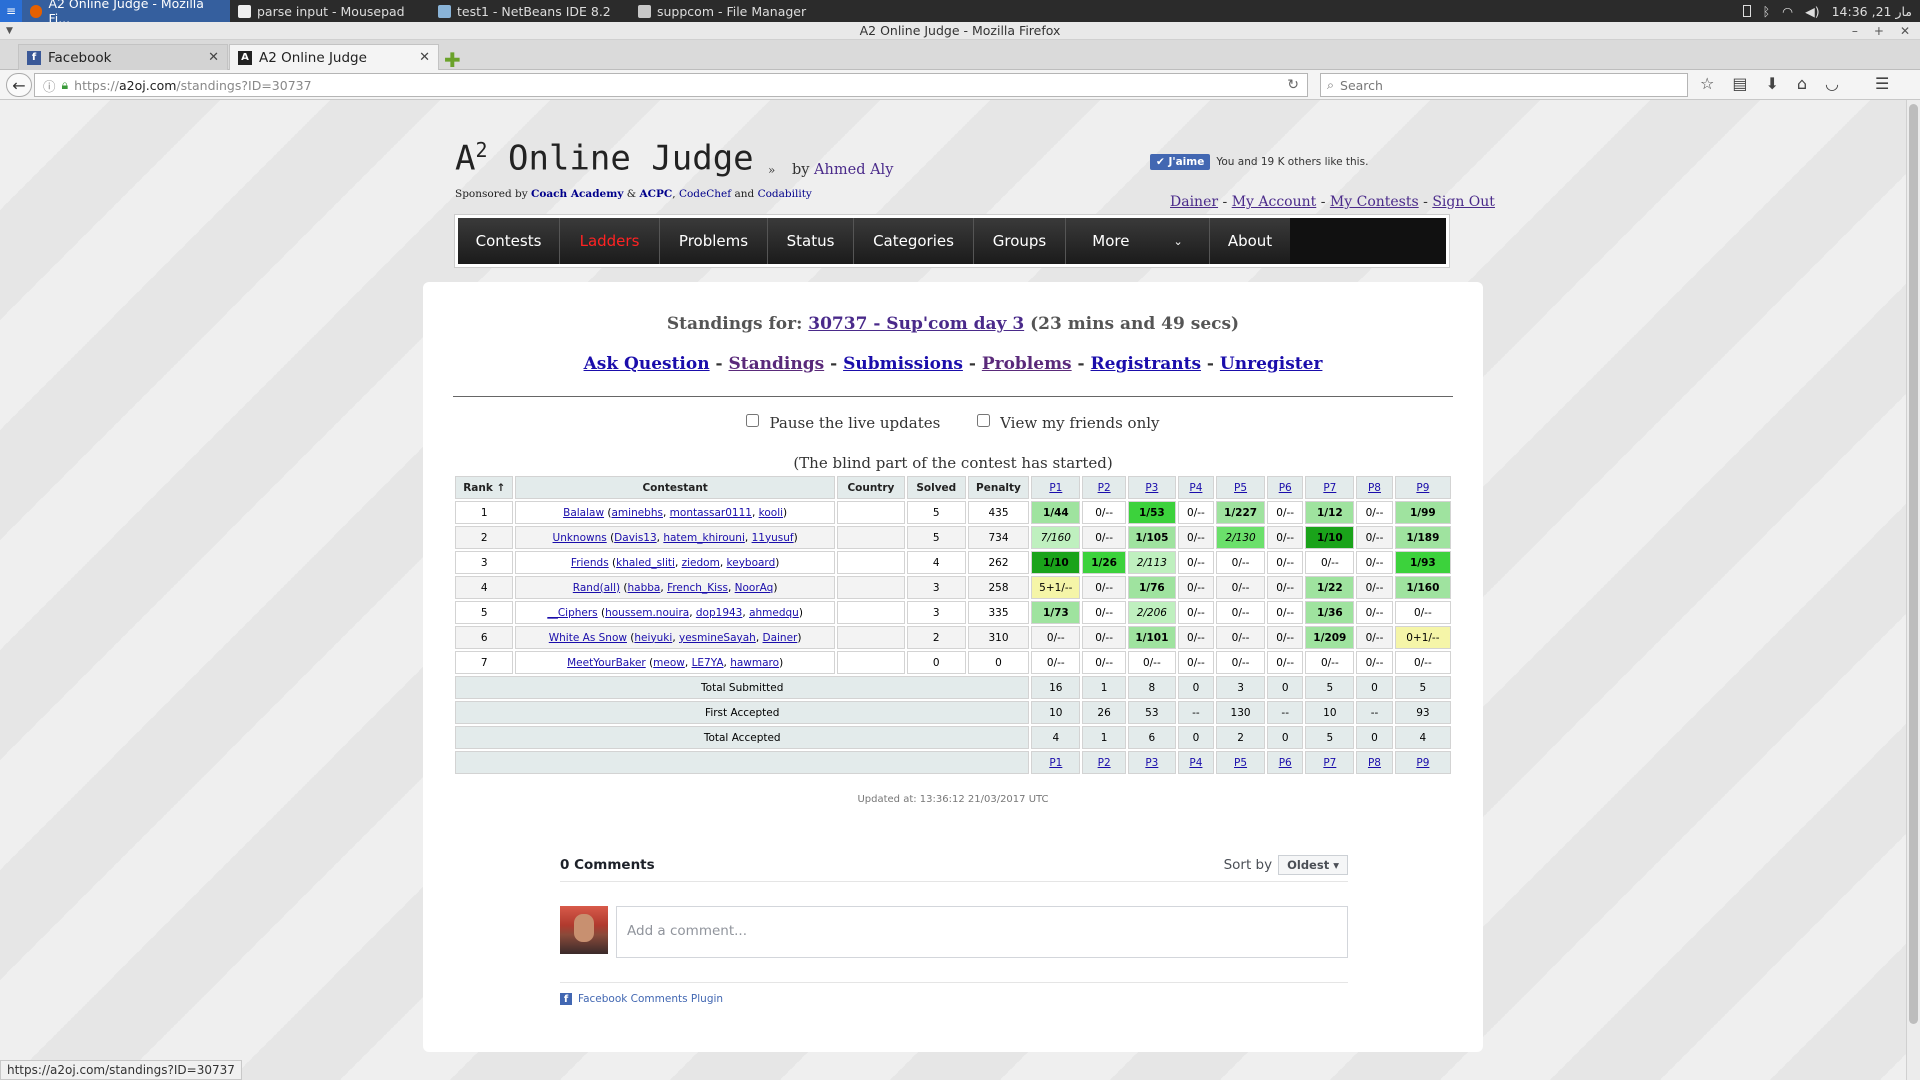  Describe the element at coordinates (596, 588) in the screenshot. I see `team-link: Rand(all)` at that location.